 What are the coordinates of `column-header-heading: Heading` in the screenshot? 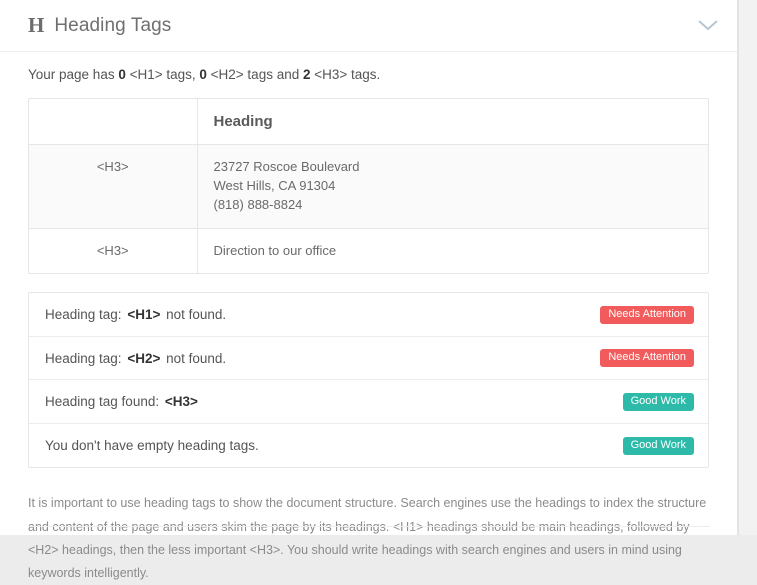 It's located at (452, 122).